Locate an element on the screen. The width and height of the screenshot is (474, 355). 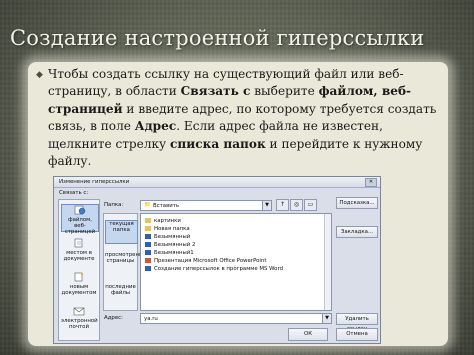
address-value: ya.ru is located at coordinates (151, 319).